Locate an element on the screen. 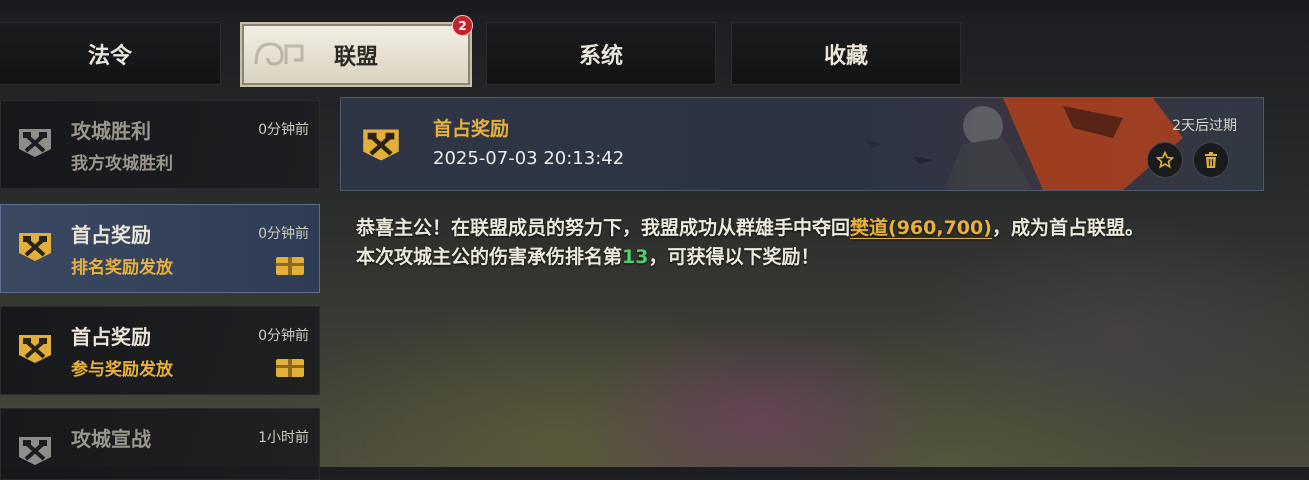 This screenshot has height=480, width=1309. message-time: 1小时前 is located at coordinates (283, 438).